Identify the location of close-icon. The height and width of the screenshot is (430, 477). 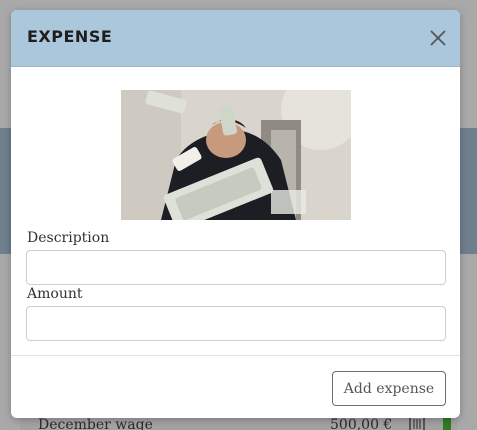
(438, 38).